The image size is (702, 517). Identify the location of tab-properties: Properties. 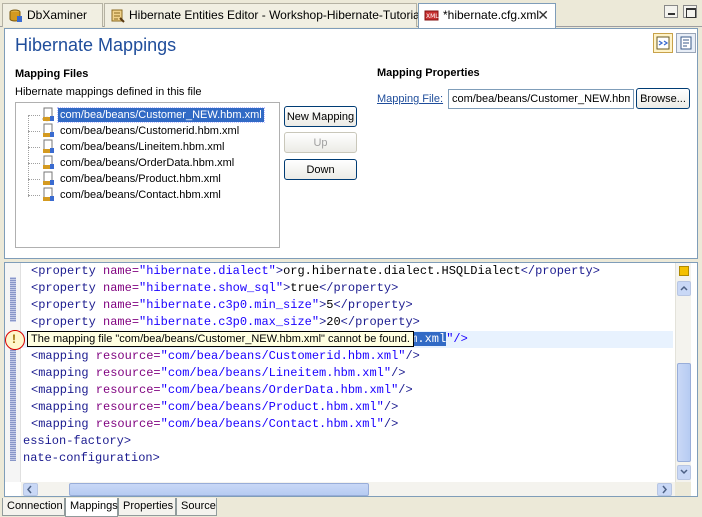
(147, 507).